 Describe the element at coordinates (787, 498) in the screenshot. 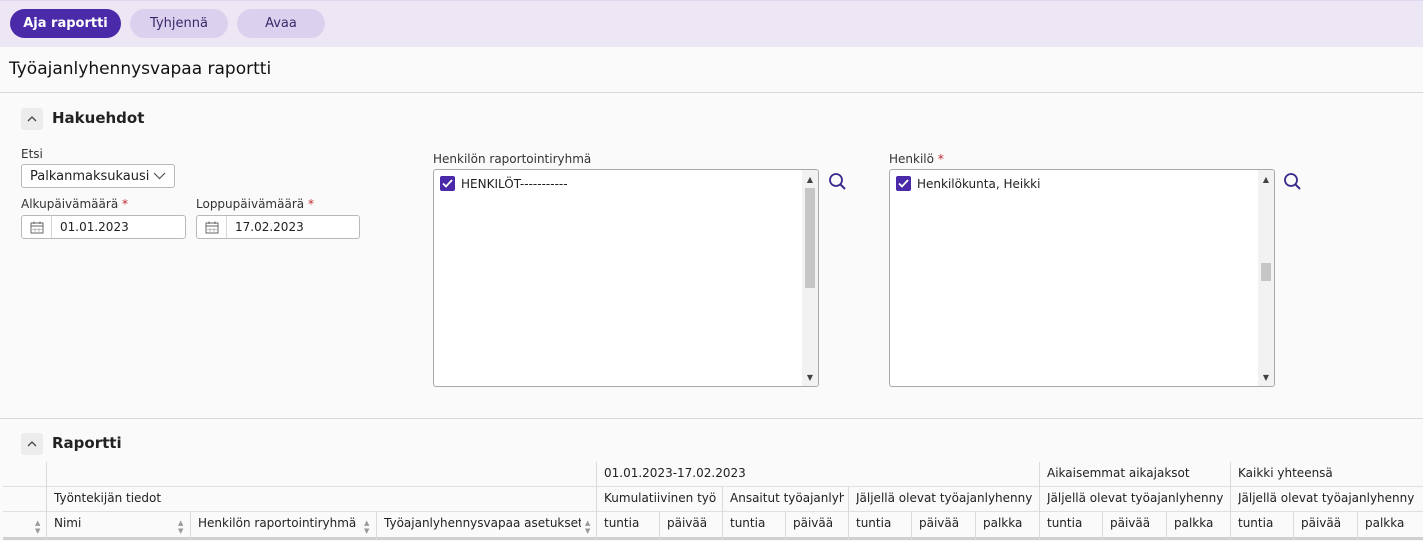

I see `earned-header: Ansaitut työajanlyh` at that location.